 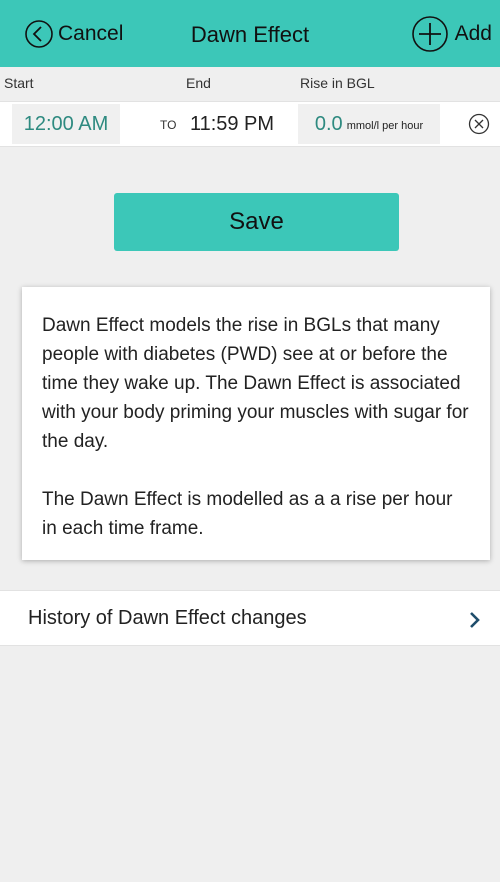 What do you see at coordinates (451, 34) in the screenshot?
I see `add-button: Add` at bounding box center [451, 34].